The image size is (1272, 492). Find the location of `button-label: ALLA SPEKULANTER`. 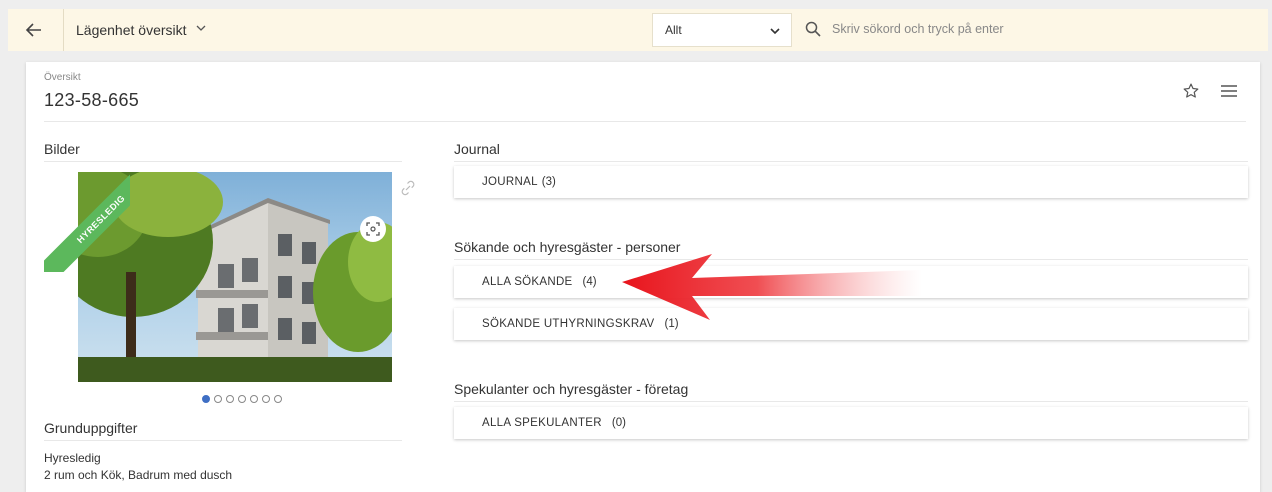

button-label: ALLA SPEKULANTER is located at coordinates (542, 423).